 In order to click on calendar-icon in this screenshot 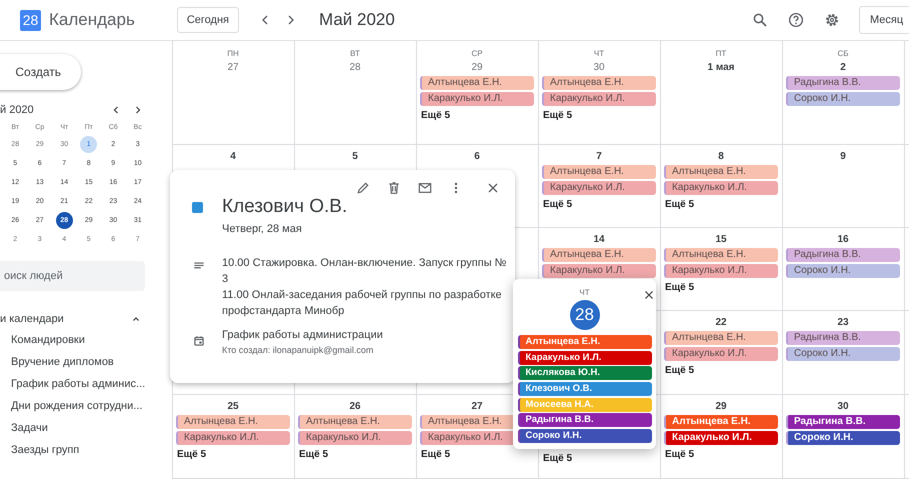, I will do `click(199, 341)`.